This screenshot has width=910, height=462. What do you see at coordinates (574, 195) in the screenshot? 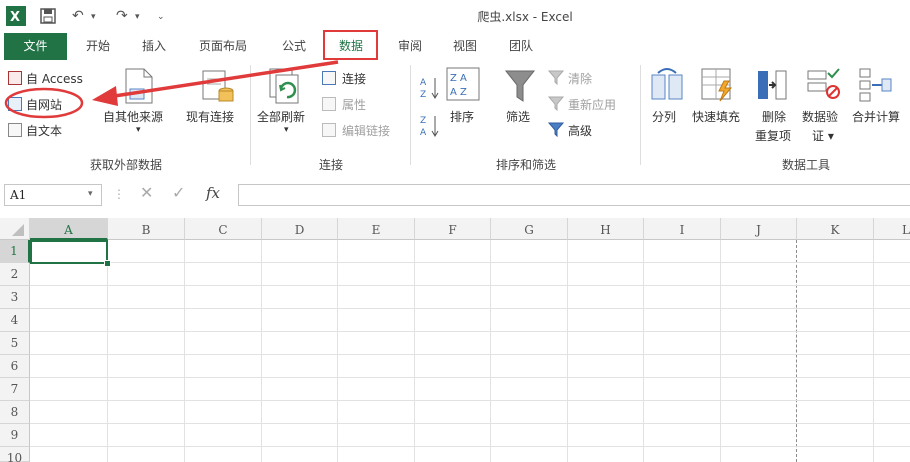
I see `formula-input` at bounding box center [574, 195].